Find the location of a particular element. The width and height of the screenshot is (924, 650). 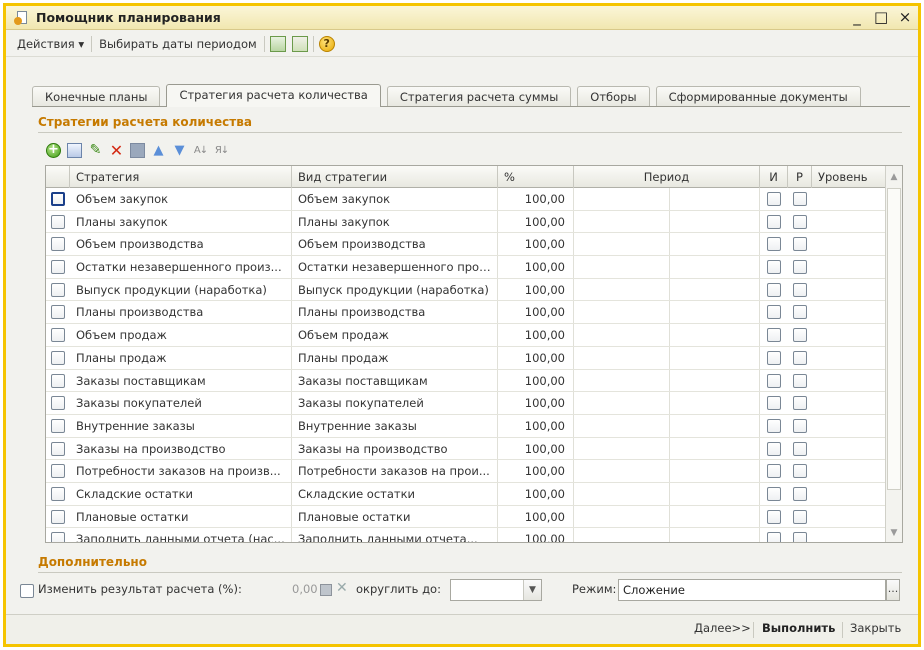

close-window-button: × is located at coordinates (905, 17).